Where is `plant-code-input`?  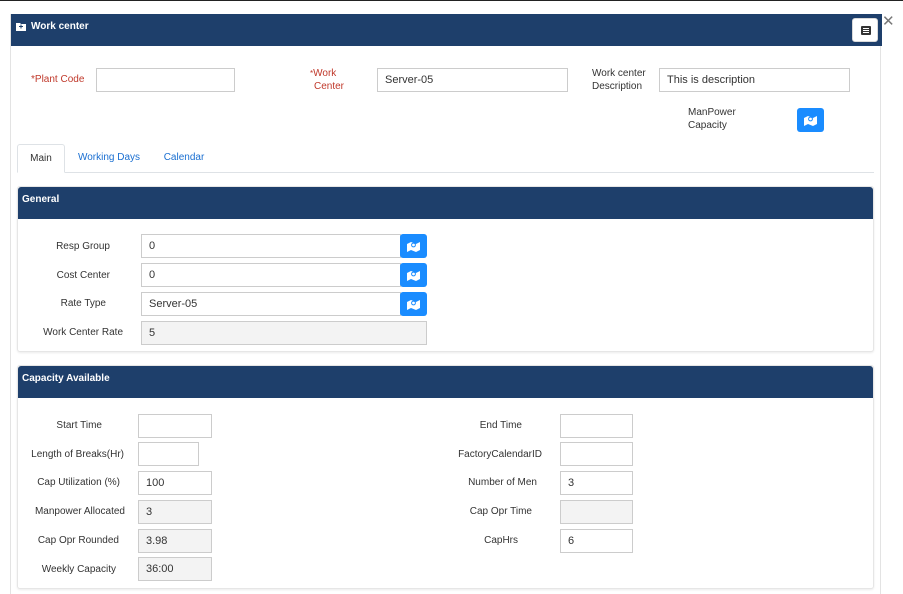
plant-code-input is located at coordinates (165, 80).